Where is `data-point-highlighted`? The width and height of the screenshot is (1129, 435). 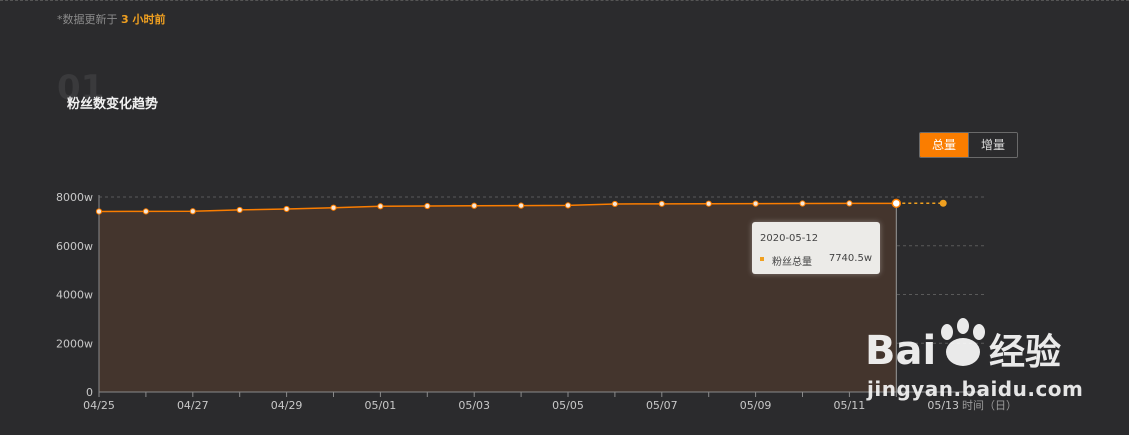 data-point-highlighted is located at coordinates (896, 203).